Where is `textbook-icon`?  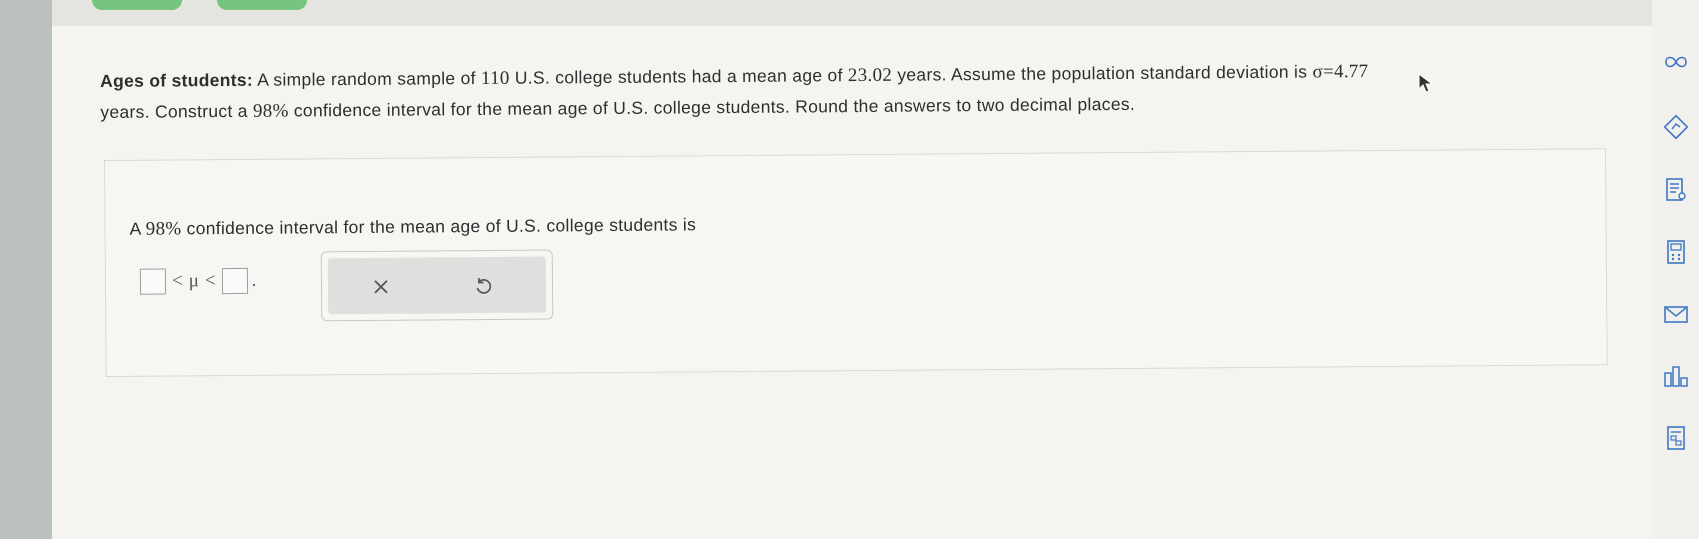 textbook-icon is located at coordinates (1676, 190).